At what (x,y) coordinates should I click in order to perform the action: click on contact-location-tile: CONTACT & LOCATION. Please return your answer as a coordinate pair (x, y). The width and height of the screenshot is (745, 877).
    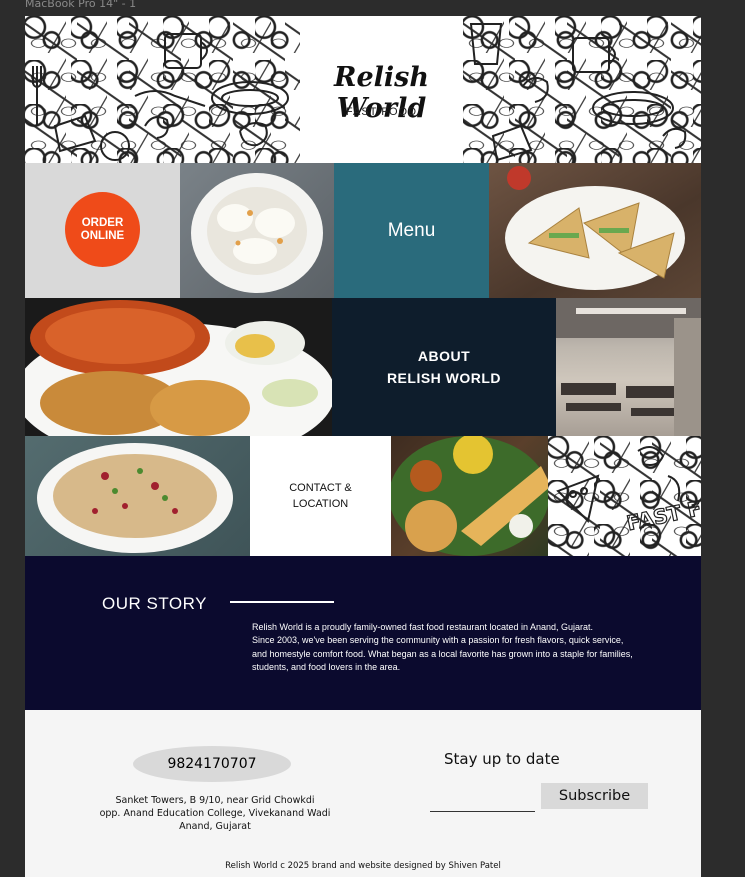
    Looking at the image, I should click on (320, 496).